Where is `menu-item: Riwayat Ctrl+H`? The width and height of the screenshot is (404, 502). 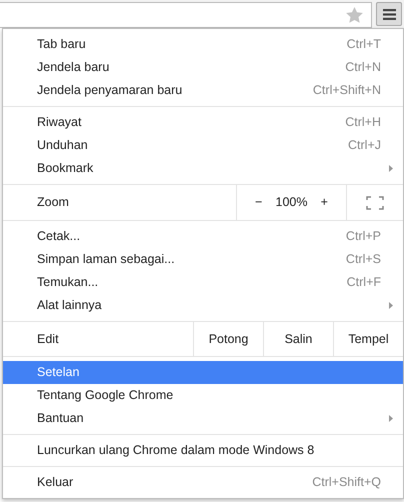
menu-item: Riwayat Ctrl+H is located at coordinates (203, 122).